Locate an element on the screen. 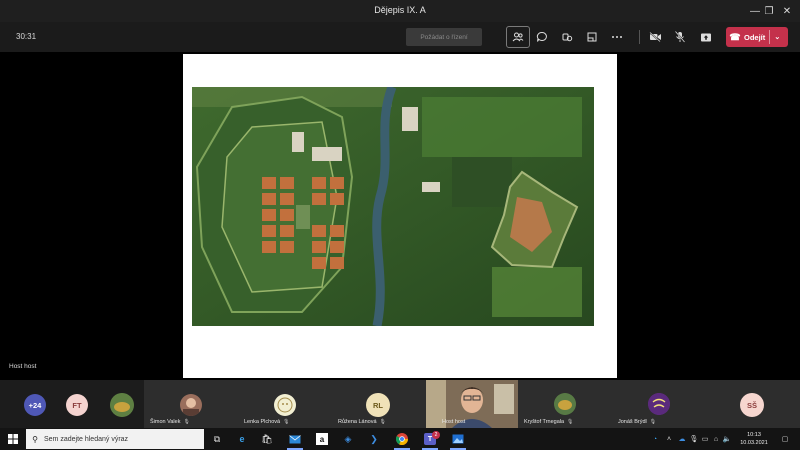  amazon-icon: a is located at coordinates (322, 439).